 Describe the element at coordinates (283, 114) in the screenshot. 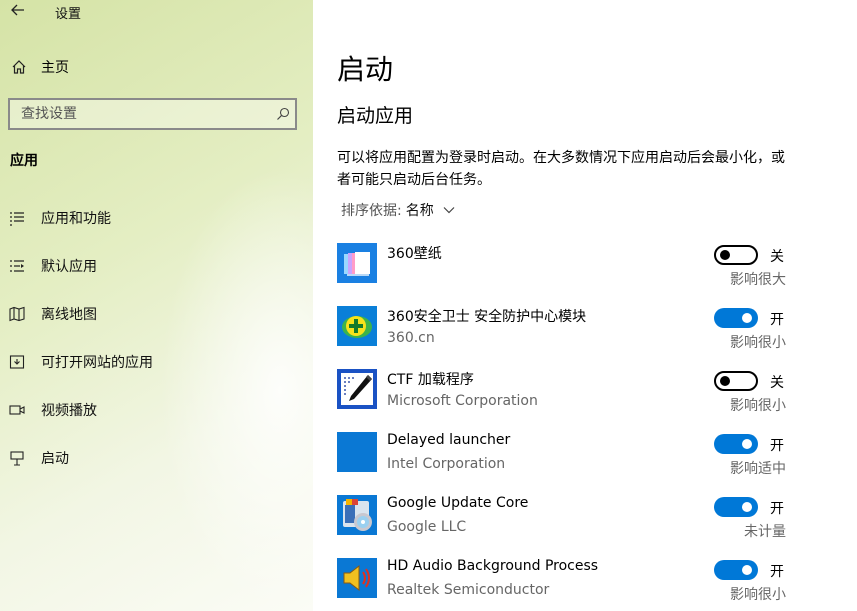

I see `search-icon` at that location.